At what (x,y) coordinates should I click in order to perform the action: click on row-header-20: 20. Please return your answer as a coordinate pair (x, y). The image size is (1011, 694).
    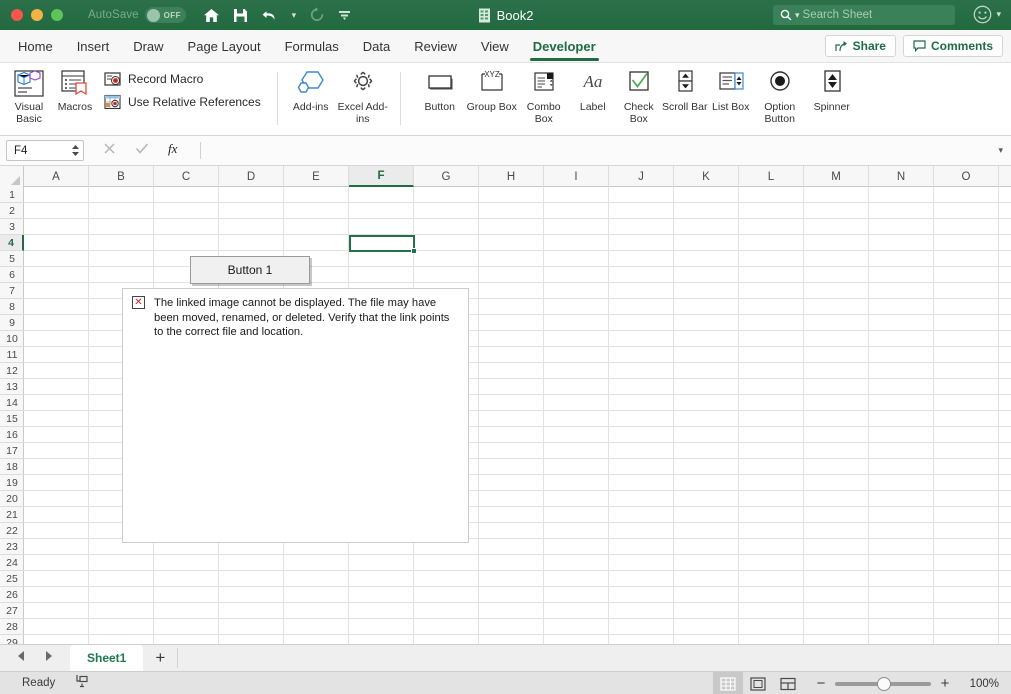
    Looking at the image, I should click on (12, 499).